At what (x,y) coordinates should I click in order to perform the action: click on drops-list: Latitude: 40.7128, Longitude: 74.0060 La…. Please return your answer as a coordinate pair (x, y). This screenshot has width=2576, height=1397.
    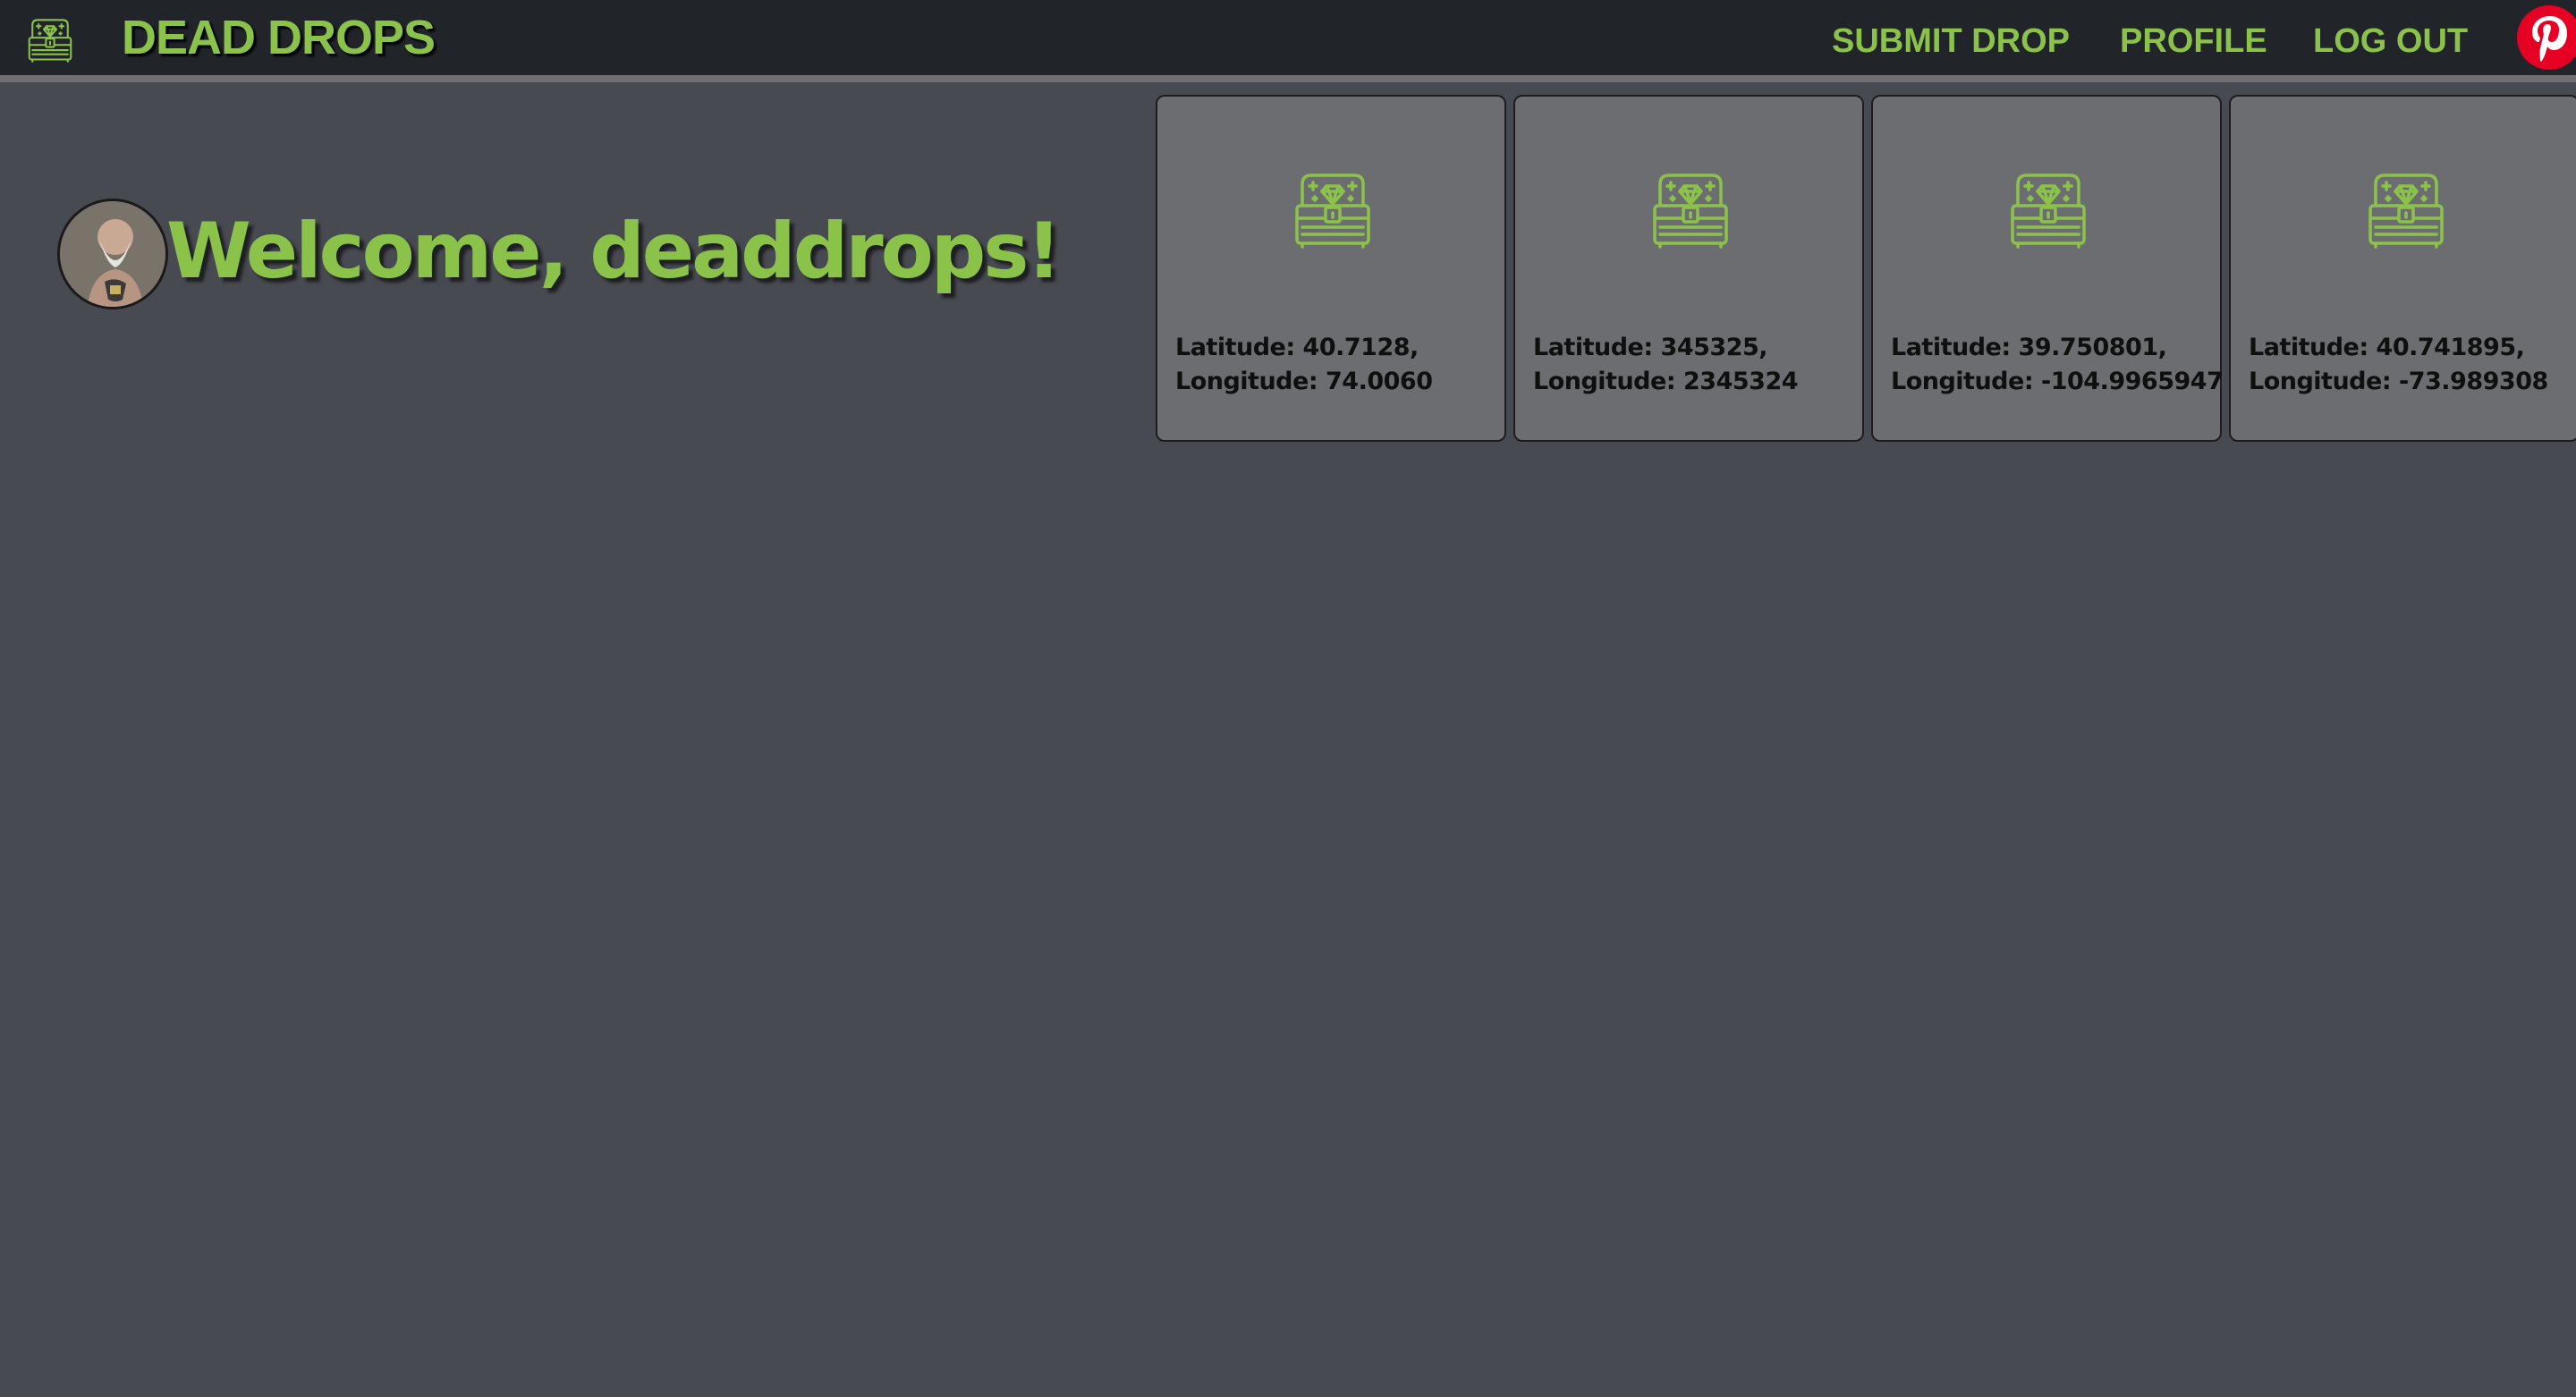
    Looking at the image, I should click on (1866, 269).